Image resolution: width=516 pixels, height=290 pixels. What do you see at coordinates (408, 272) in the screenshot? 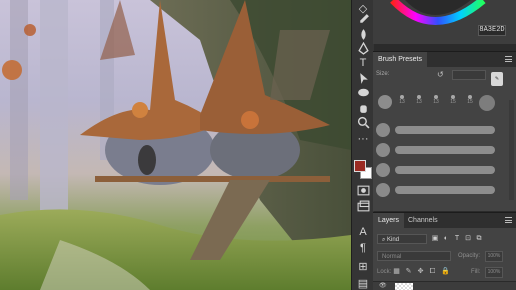
I see `lock-pixels-icon: ✎` at bounding box center [408, 272].